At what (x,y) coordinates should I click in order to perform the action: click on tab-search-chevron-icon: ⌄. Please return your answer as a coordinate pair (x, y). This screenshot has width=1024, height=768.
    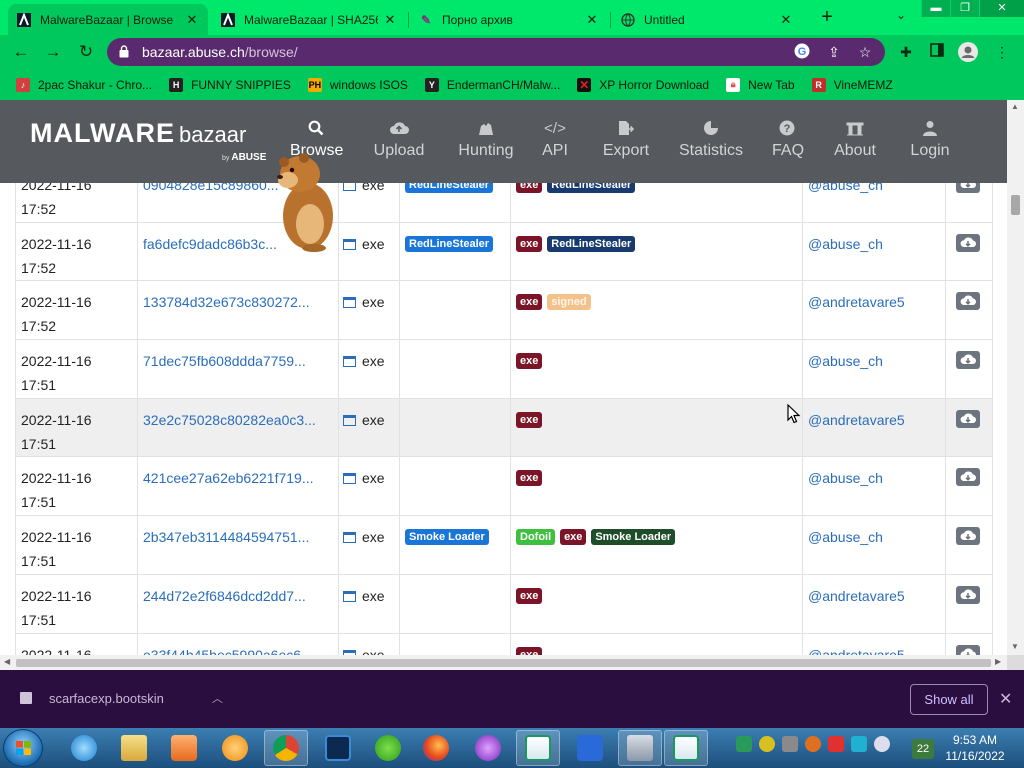
    Looking at the image, I should click on (901, 15).